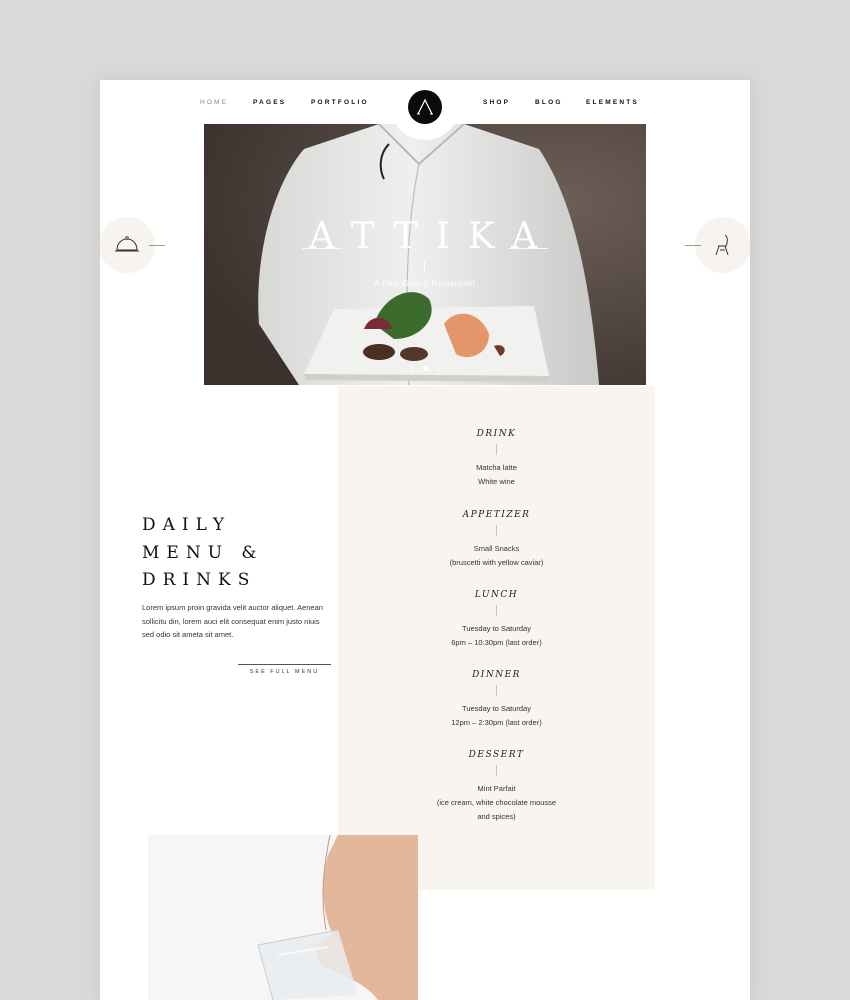  Describe the element at coordinates (612, 102) in the screenshot. I see `nav-elements: ELEMENTS` at that location.